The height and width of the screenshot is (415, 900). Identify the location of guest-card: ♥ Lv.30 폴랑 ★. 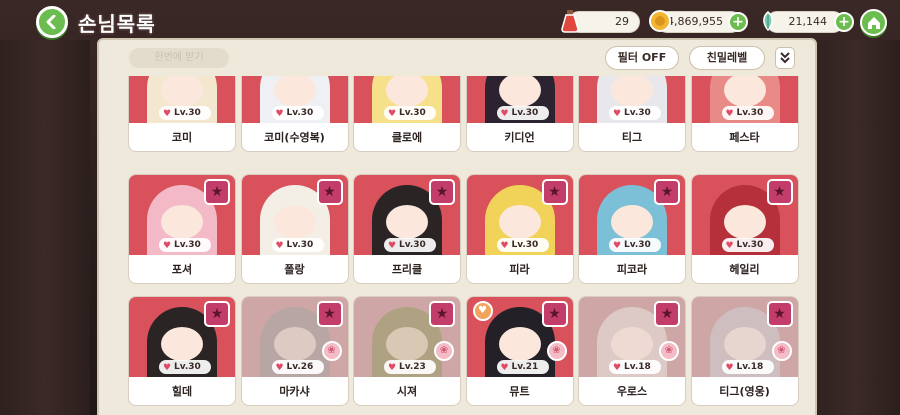
(294, 229).